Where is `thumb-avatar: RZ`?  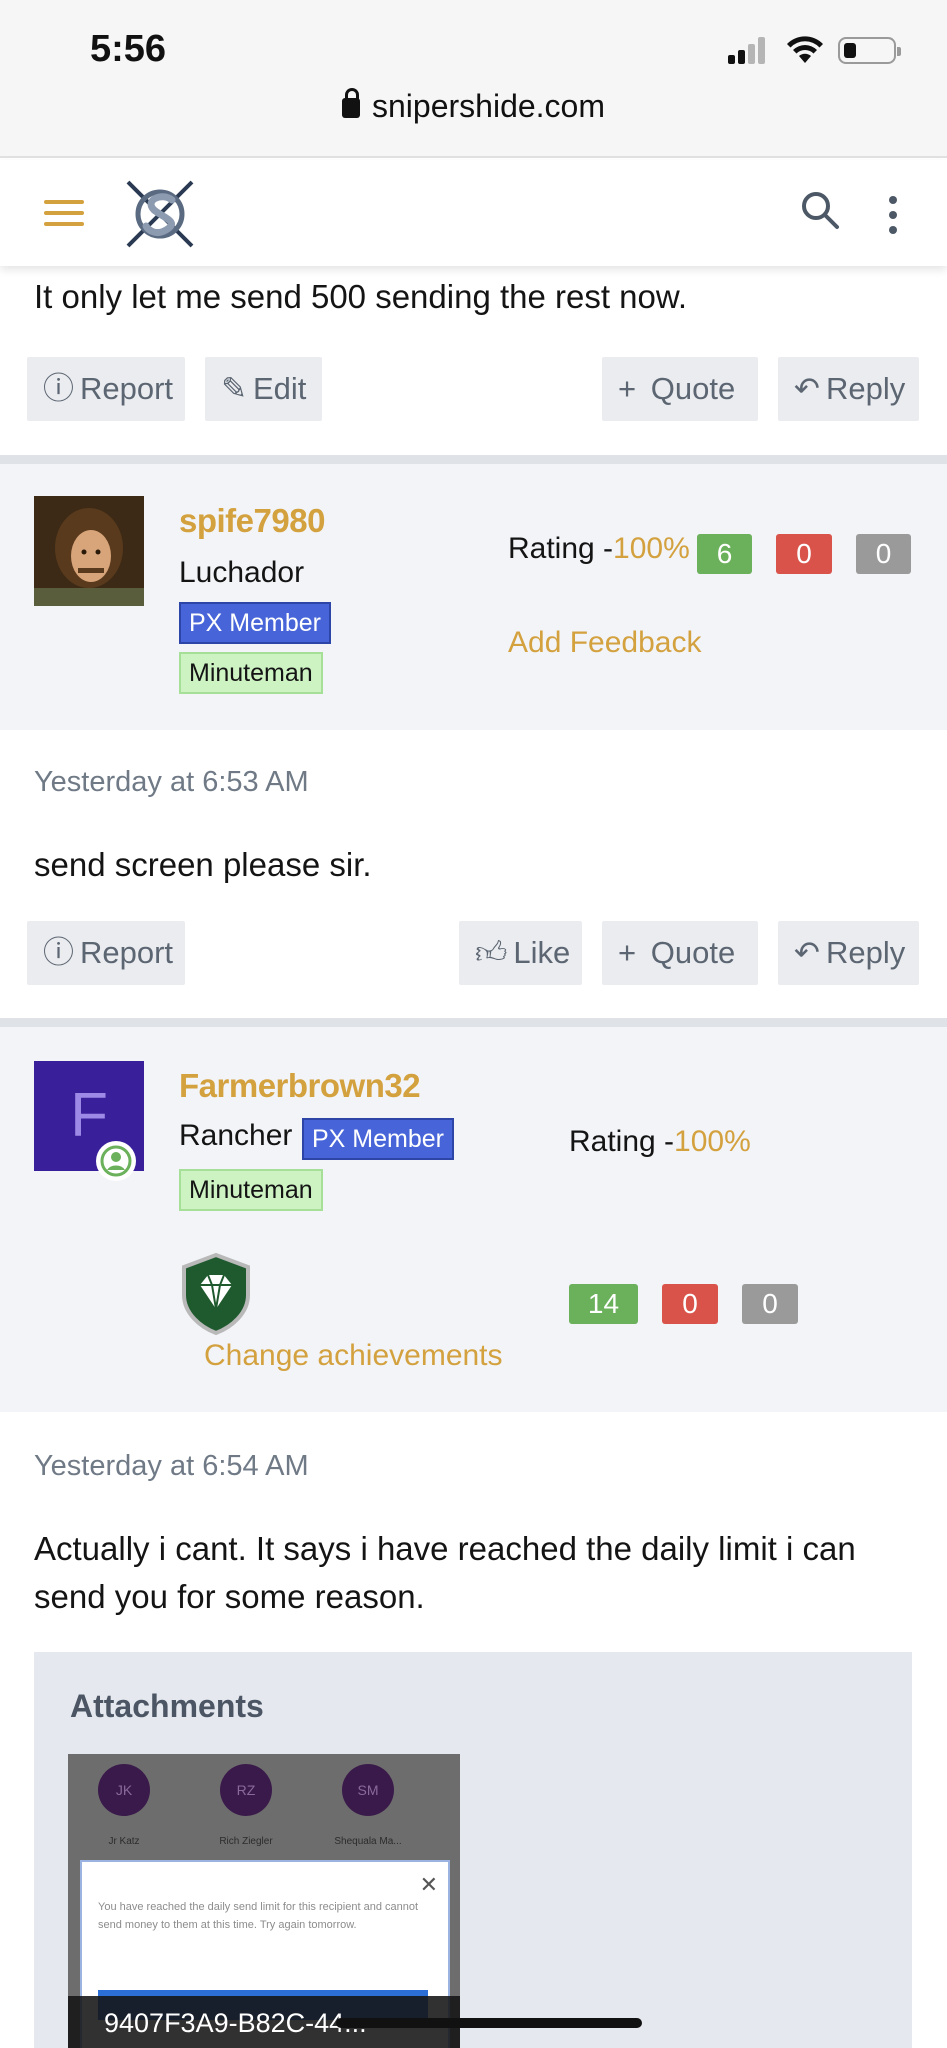 thumb-avatar: RZ is located at coordinates (246, 1790).